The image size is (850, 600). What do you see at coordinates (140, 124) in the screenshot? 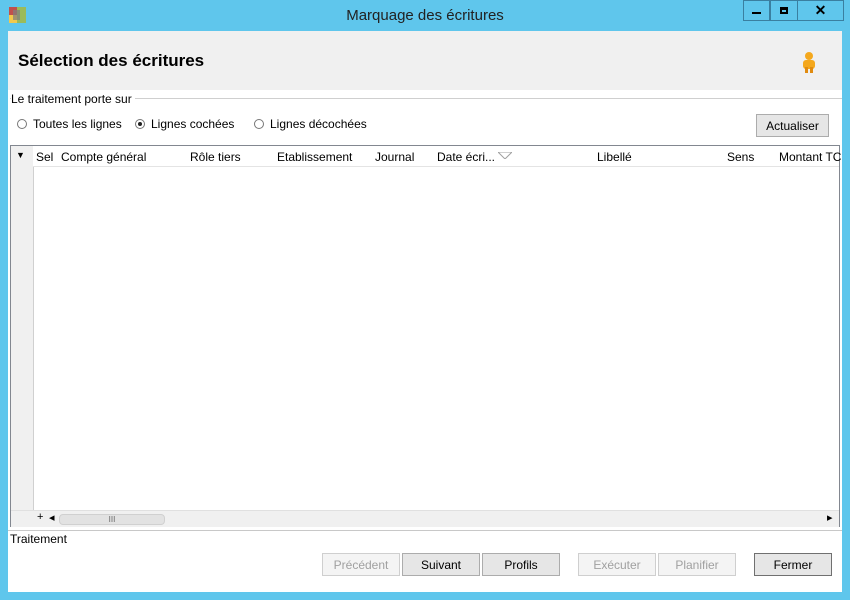
I see `radio-checked-lines-circle` at bounding box center [140, 124].